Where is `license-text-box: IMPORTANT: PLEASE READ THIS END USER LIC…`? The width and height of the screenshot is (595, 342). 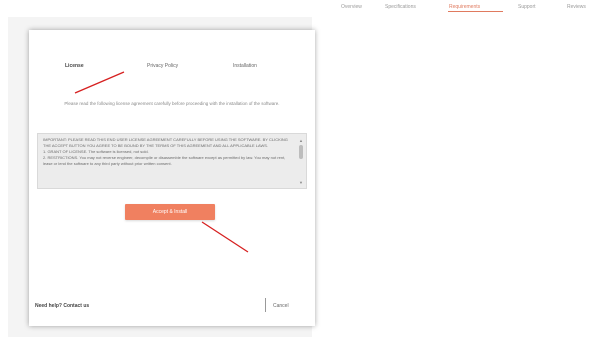
license-text-box: IMPORTANT: PLEASE READ THIS END USER LIC… is located at coordinates (172, 161).